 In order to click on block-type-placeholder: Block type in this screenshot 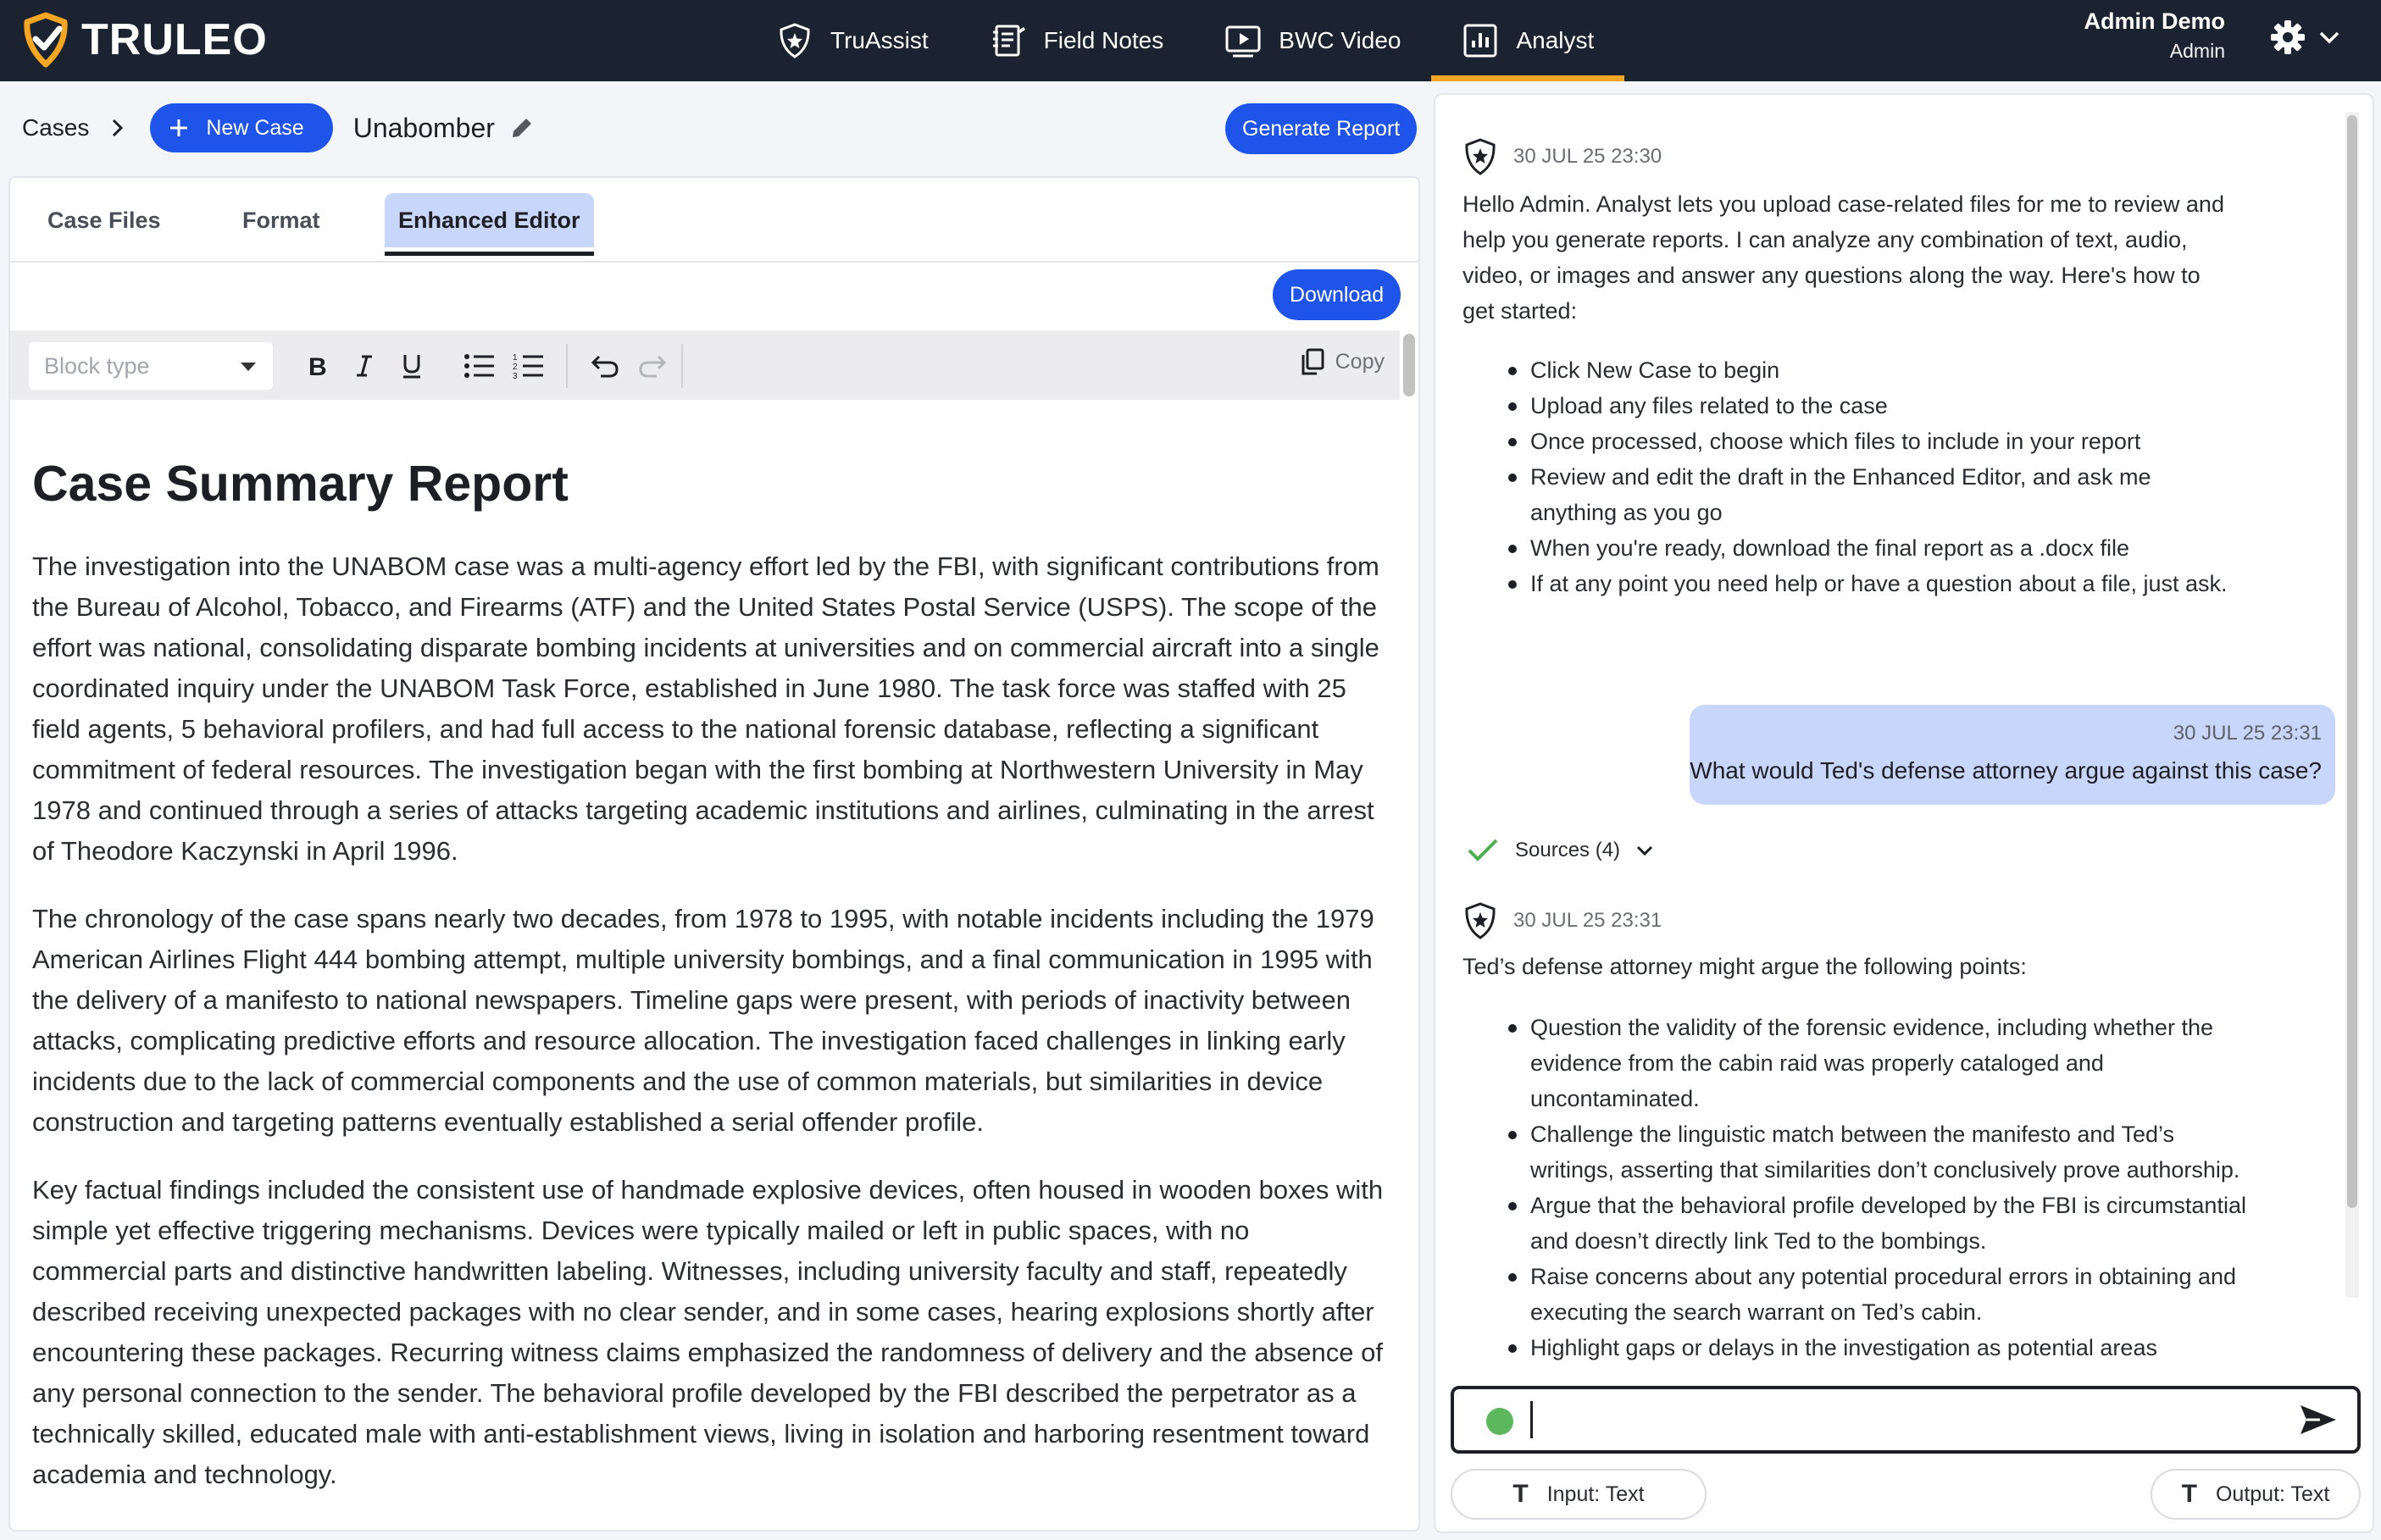, I will do `click(97, 365)`.